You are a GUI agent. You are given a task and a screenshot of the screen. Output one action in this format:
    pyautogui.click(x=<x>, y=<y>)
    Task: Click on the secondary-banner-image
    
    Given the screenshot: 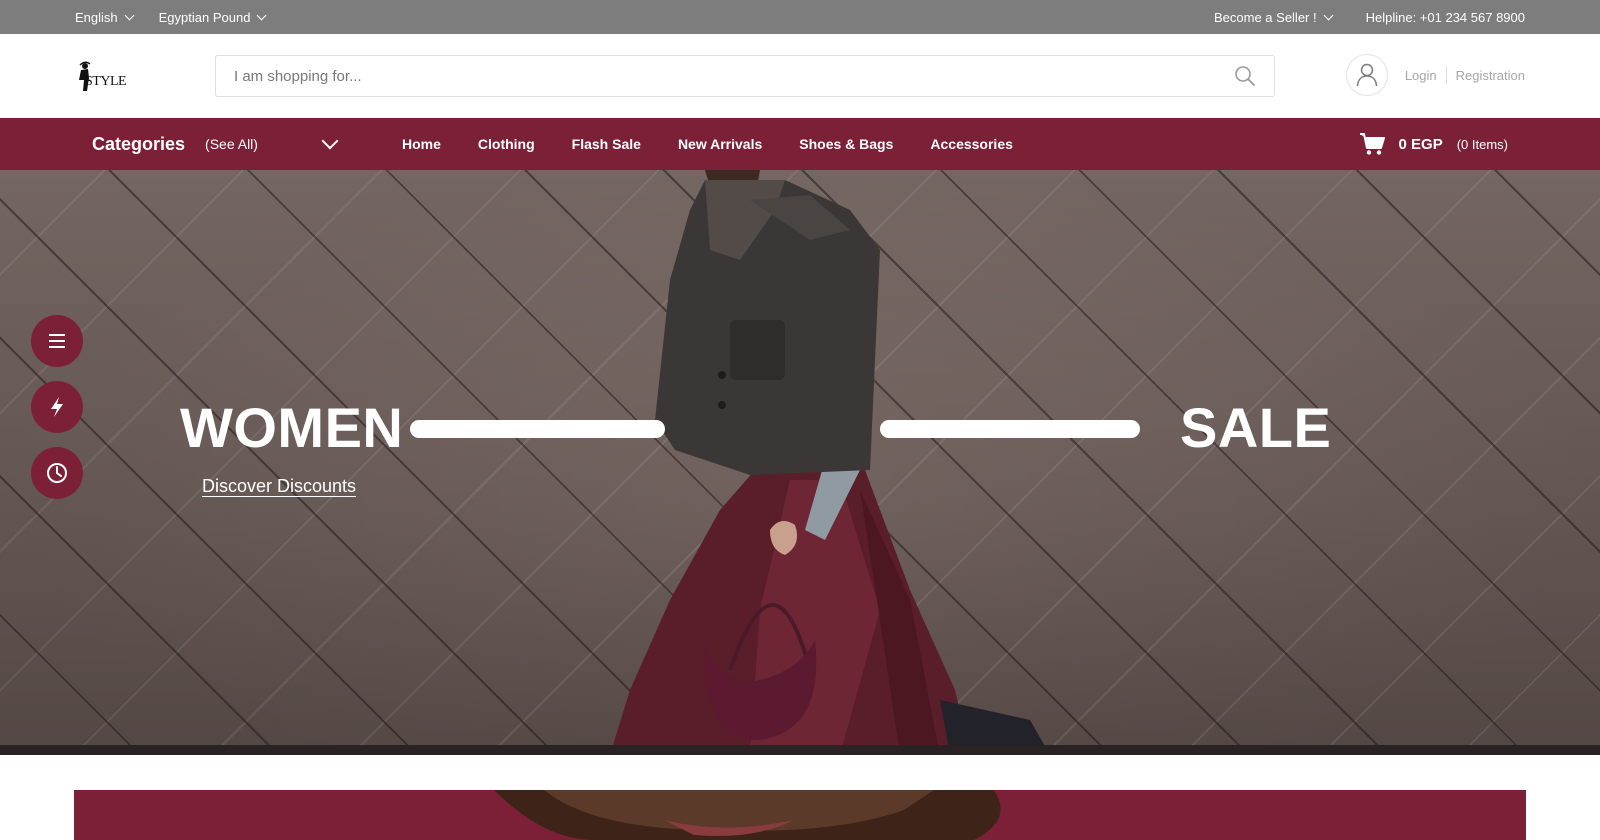 What is the action you would take?
    pyautogui.click(x=800, y=815)
    